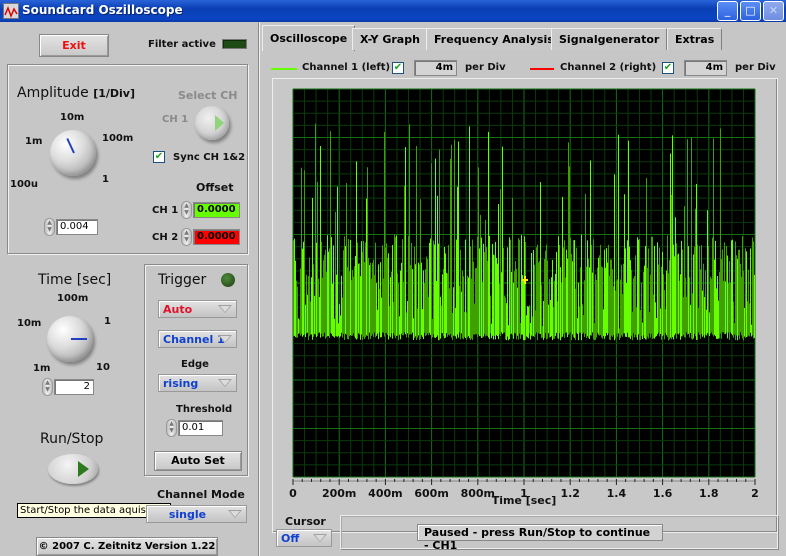 This screenshot has width=786, height=556. Describe the element at coordinates (53, 93) in the screenshot. I see `amplitude-label: Amplitude` at that location.